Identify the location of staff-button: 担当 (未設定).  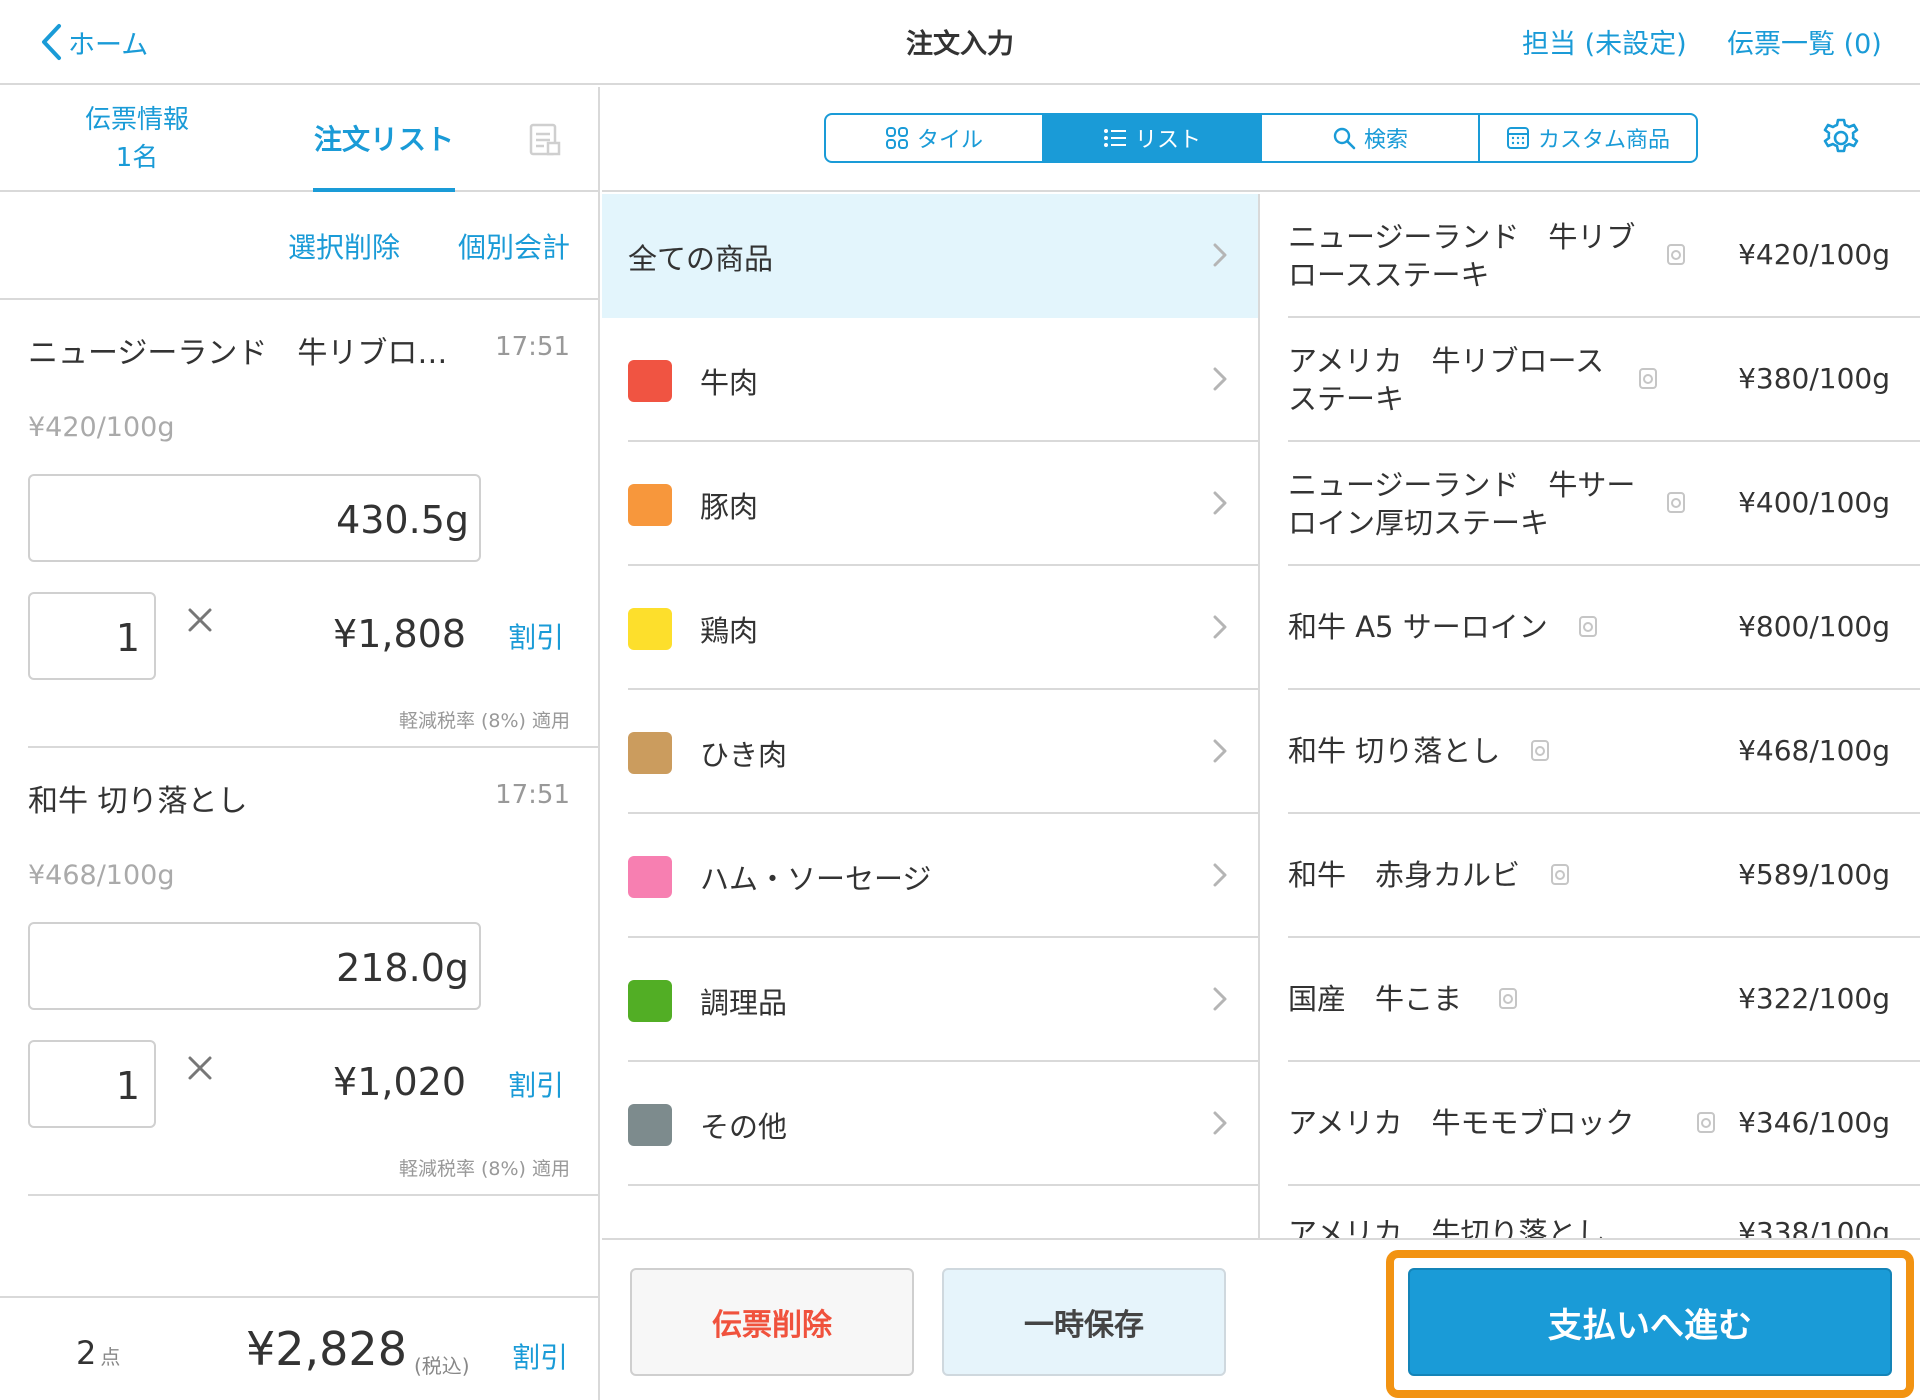
(1604, 41).